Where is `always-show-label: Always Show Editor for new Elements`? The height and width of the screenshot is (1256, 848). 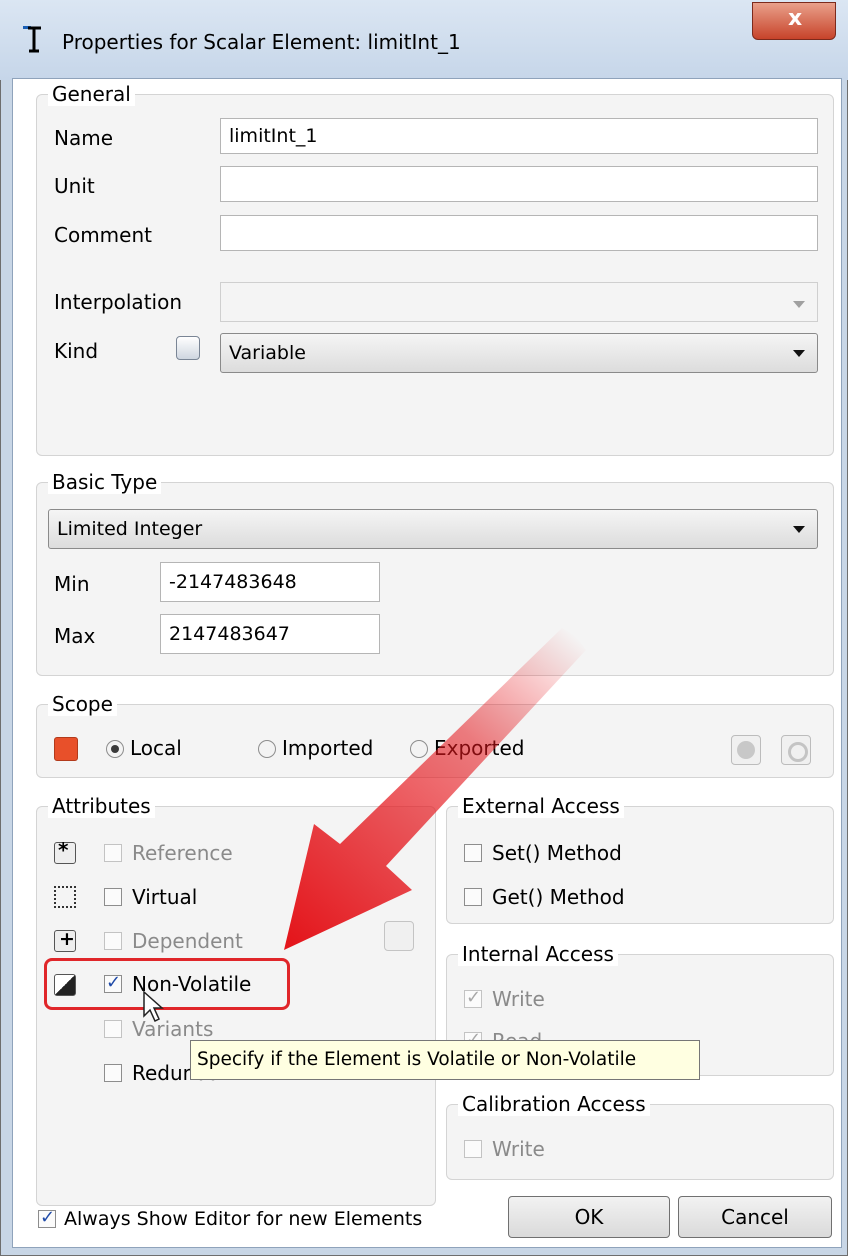 always-show-label: Always Show Editor for new Elements is located at coordinates (243, 1219).